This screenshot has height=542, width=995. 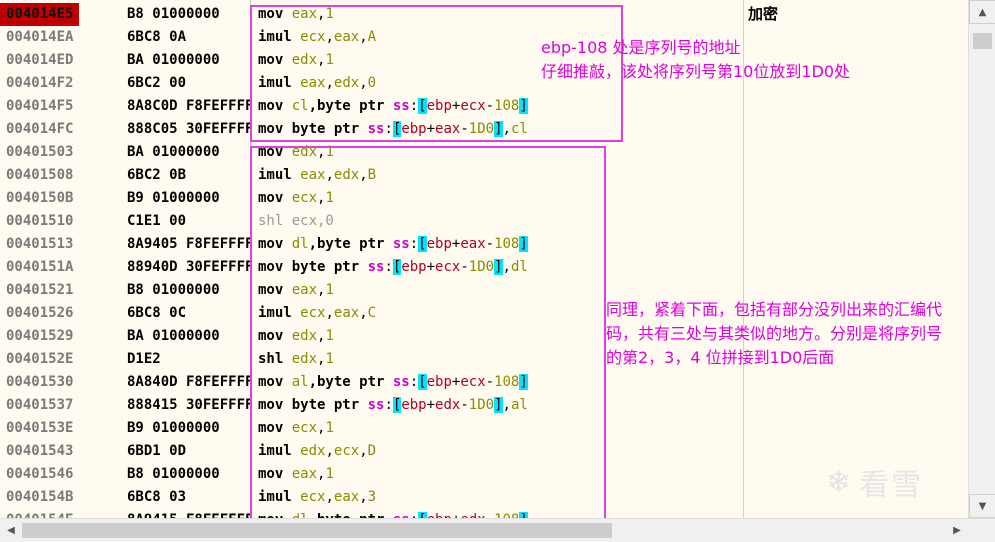 I want to click on watermark: ❄ 看雪, so click(x=874, y=482).